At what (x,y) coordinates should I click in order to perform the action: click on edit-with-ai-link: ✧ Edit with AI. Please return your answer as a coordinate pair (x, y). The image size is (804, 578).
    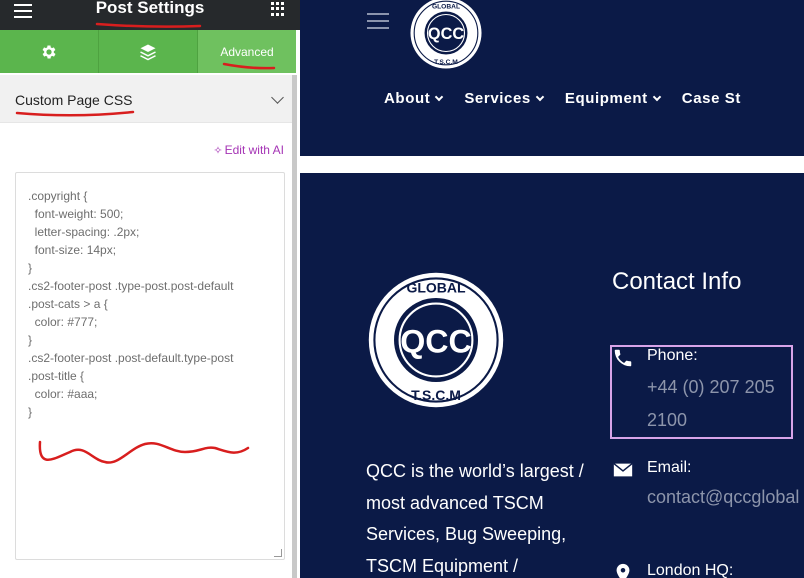
    Looking at the image, I should click on (248, 150).